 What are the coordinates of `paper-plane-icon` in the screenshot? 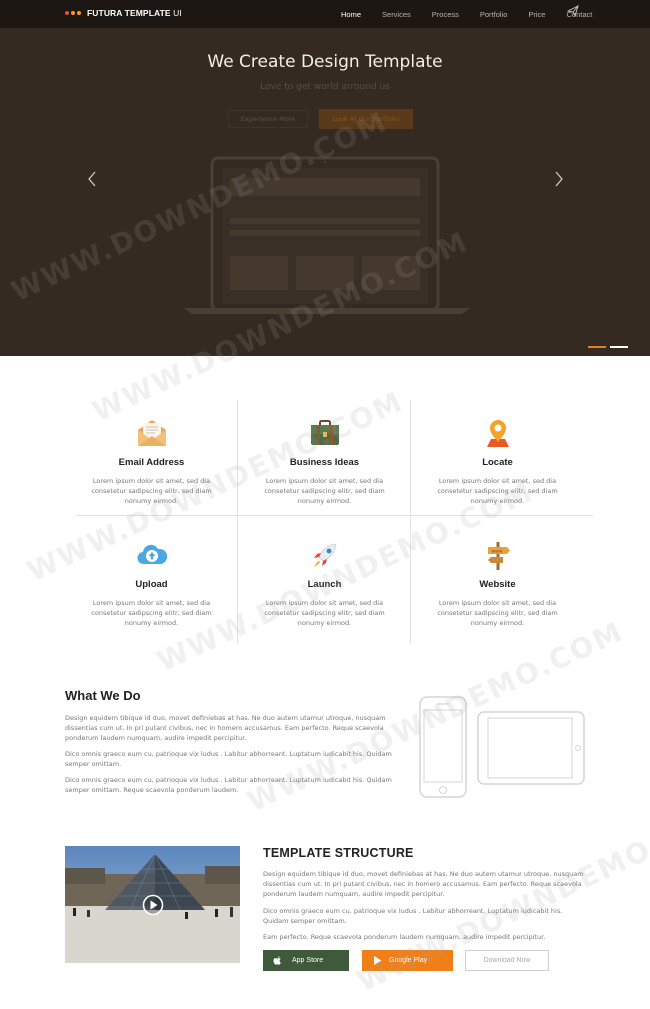 It's located at (573, 11).